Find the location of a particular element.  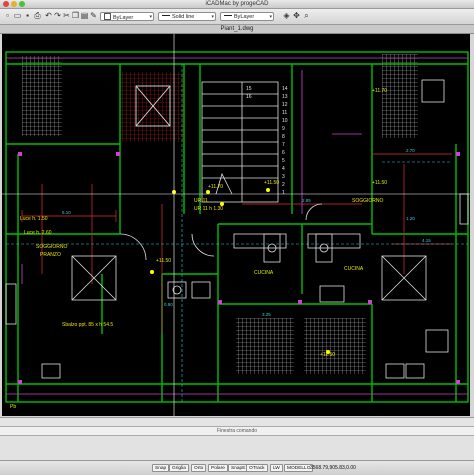

pan-icon: ✥ is located at coordinates (296, 16).